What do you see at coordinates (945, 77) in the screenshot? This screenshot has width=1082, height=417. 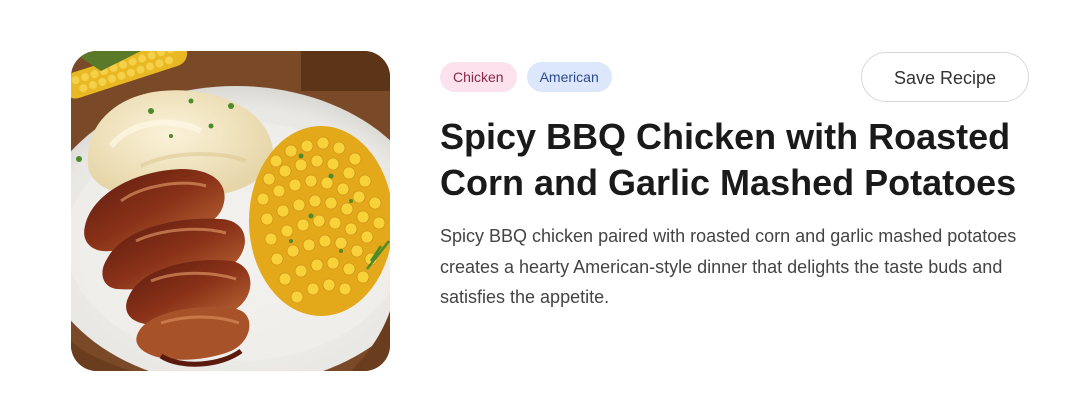 I see `save-recipe-button: Save Recipe` at bounding box center [945, 77].